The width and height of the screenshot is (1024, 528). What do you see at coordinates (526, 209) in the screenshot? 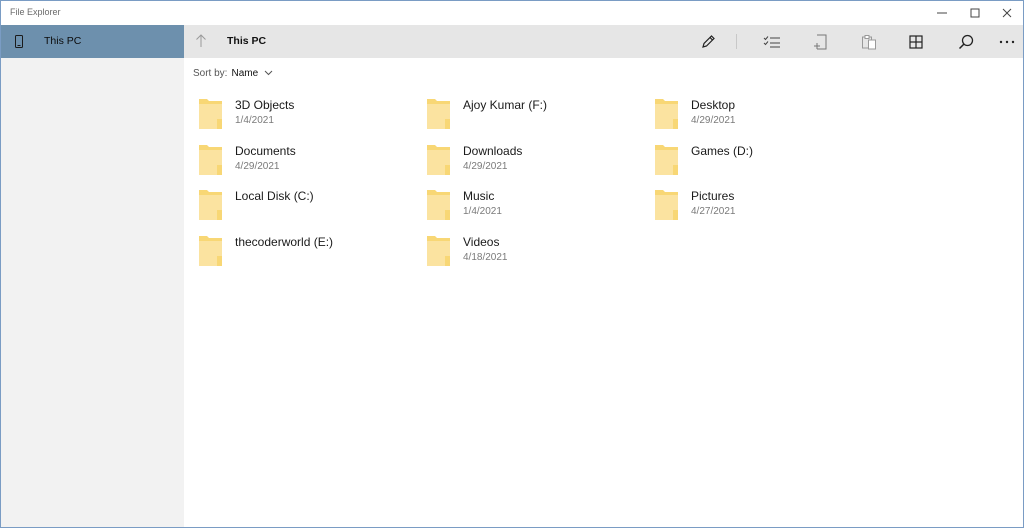
I see `folder-item: Music 1/4/2021` at bounding box center [526, 209].